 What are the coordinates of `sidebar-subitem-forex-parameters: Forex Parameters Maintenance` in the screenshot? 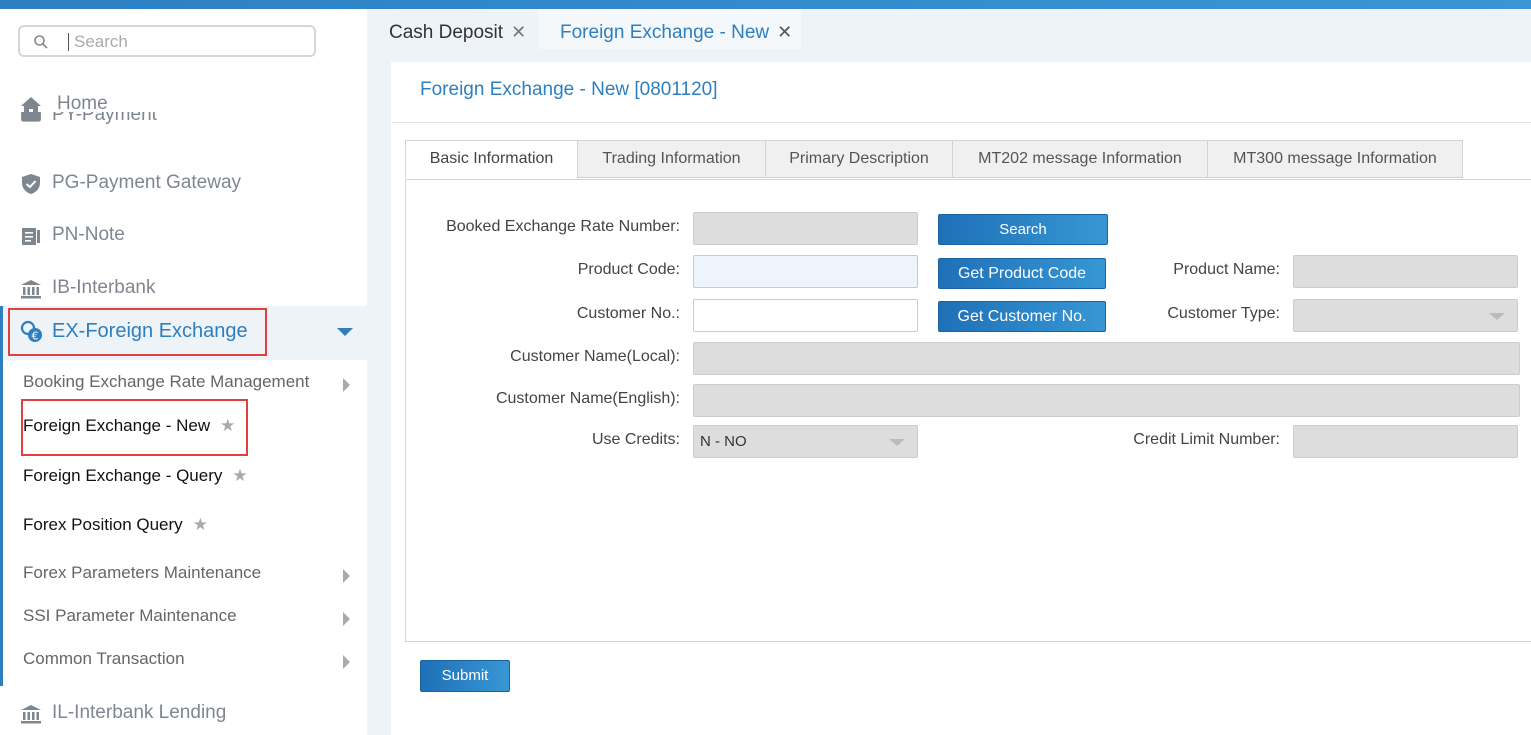 It's located at (142, 573).